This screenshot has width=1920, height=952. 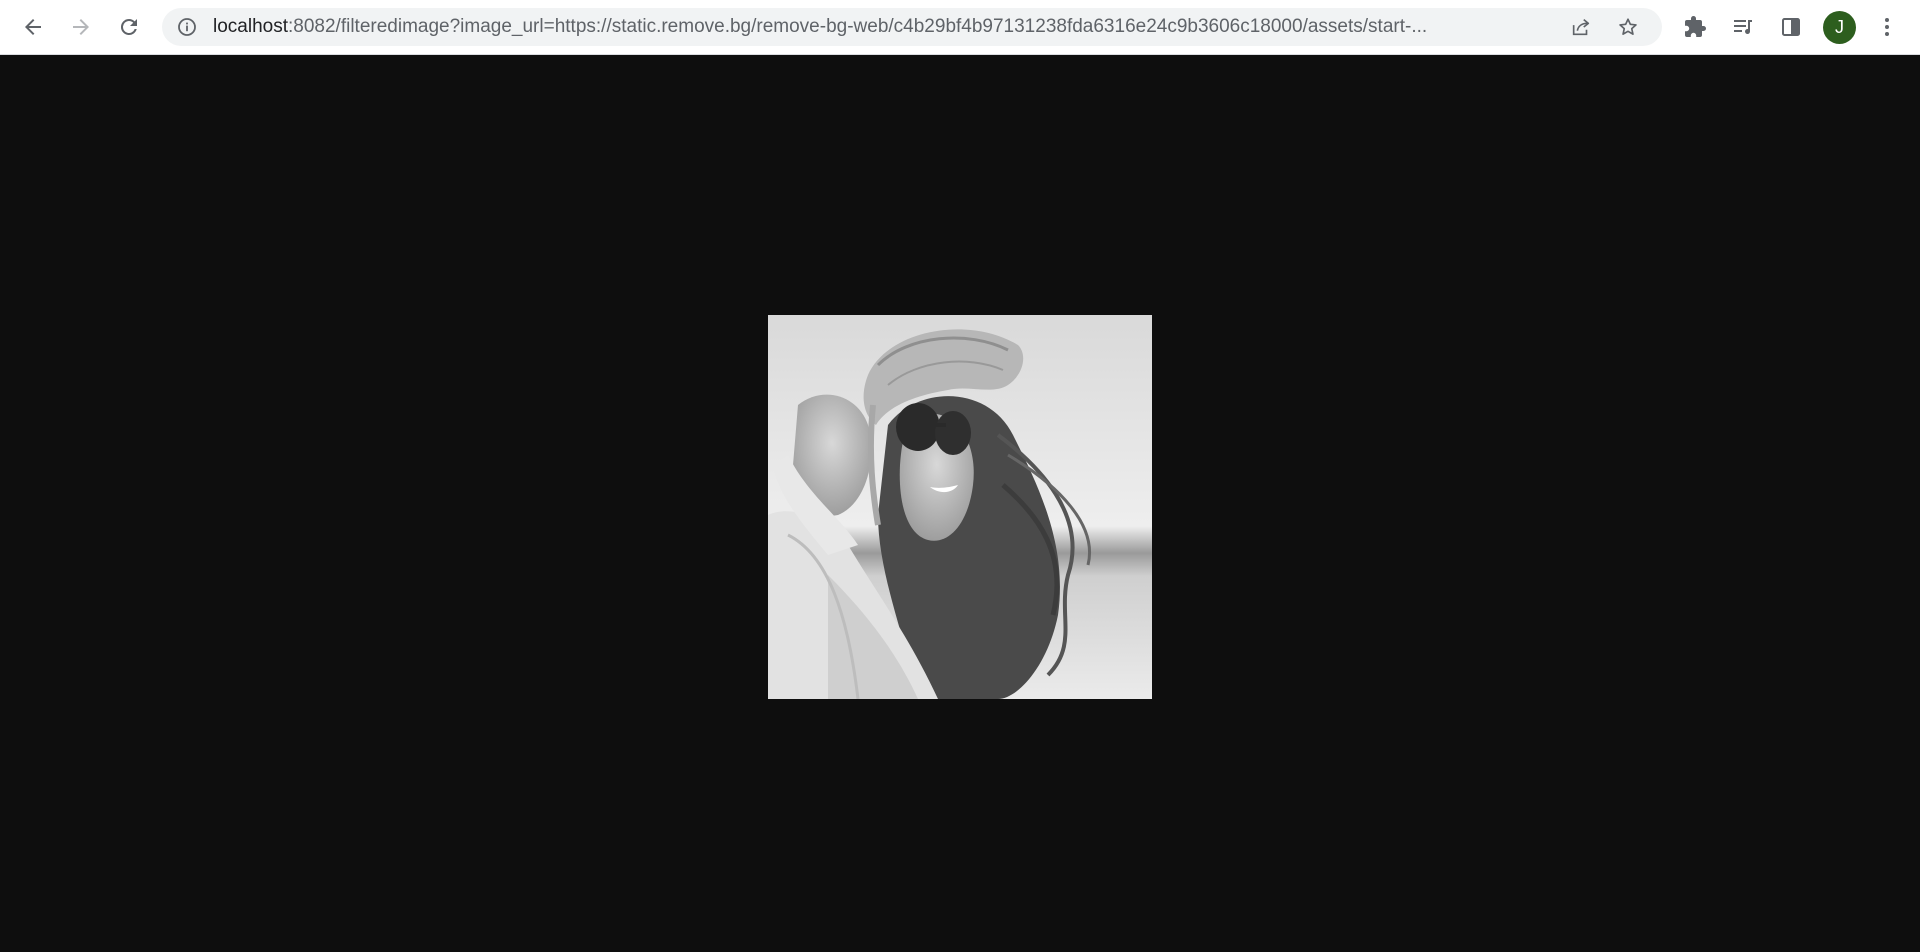 What do you see at coordinates (1581, 27) in the screenshot?
I see `share-icon` at bounding box center [1581, 27].